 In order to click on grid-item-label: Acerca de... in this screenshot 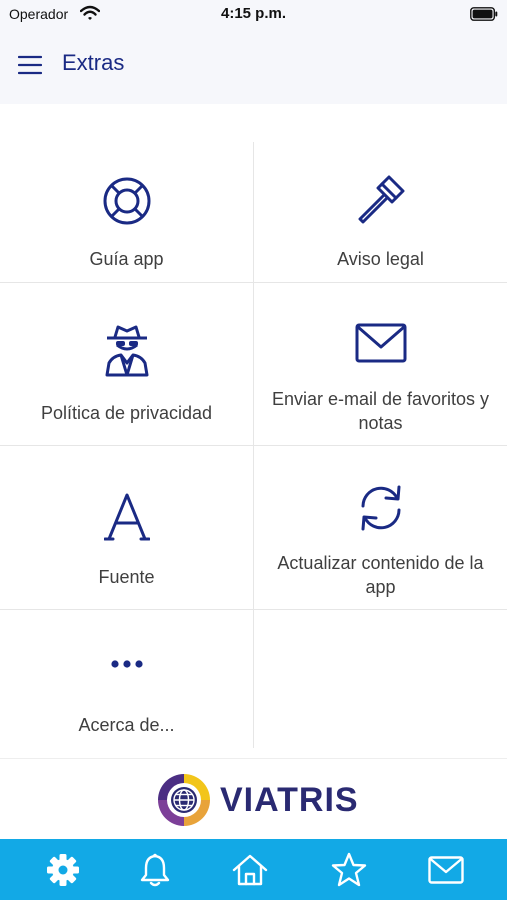, I will do `click(126, 725)`.